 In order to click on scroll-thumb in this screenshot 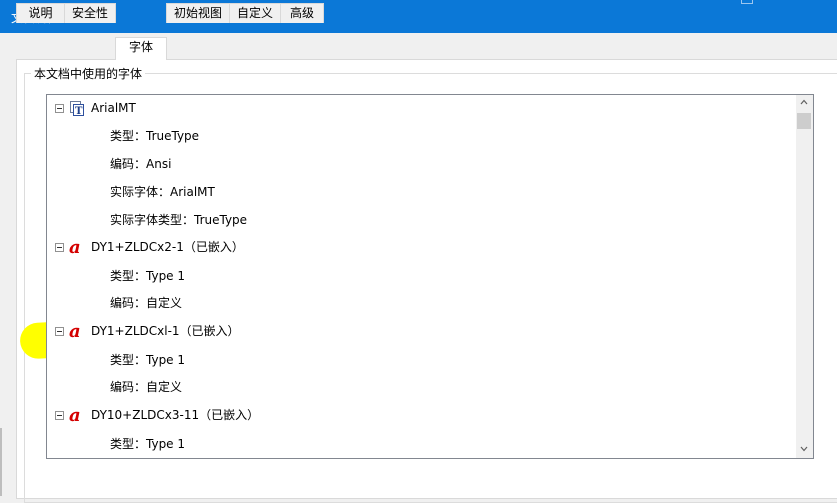, I will do `click(804, 121)`.